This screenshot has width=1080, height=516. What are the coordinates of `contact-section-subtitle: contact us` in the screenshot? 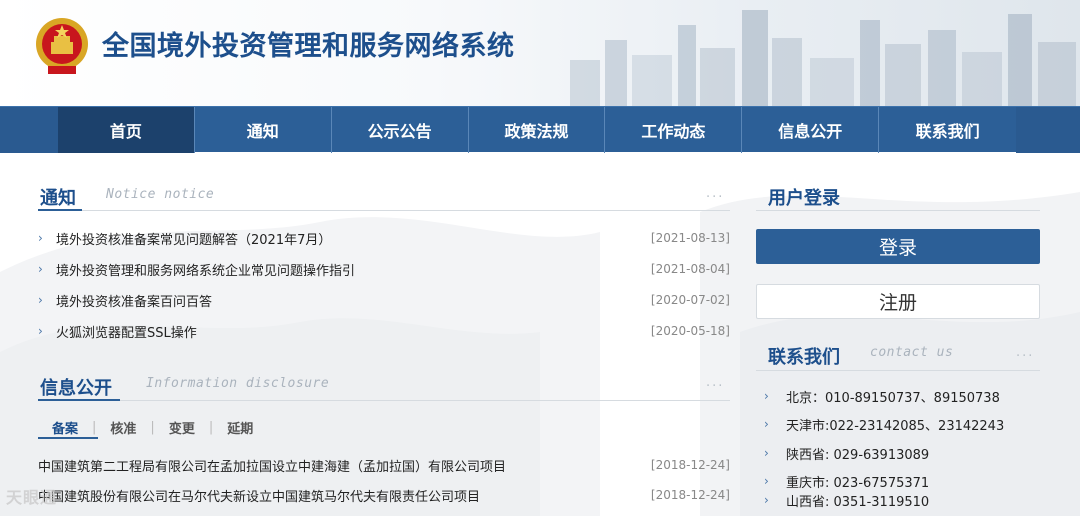 It's located at (912, 352).